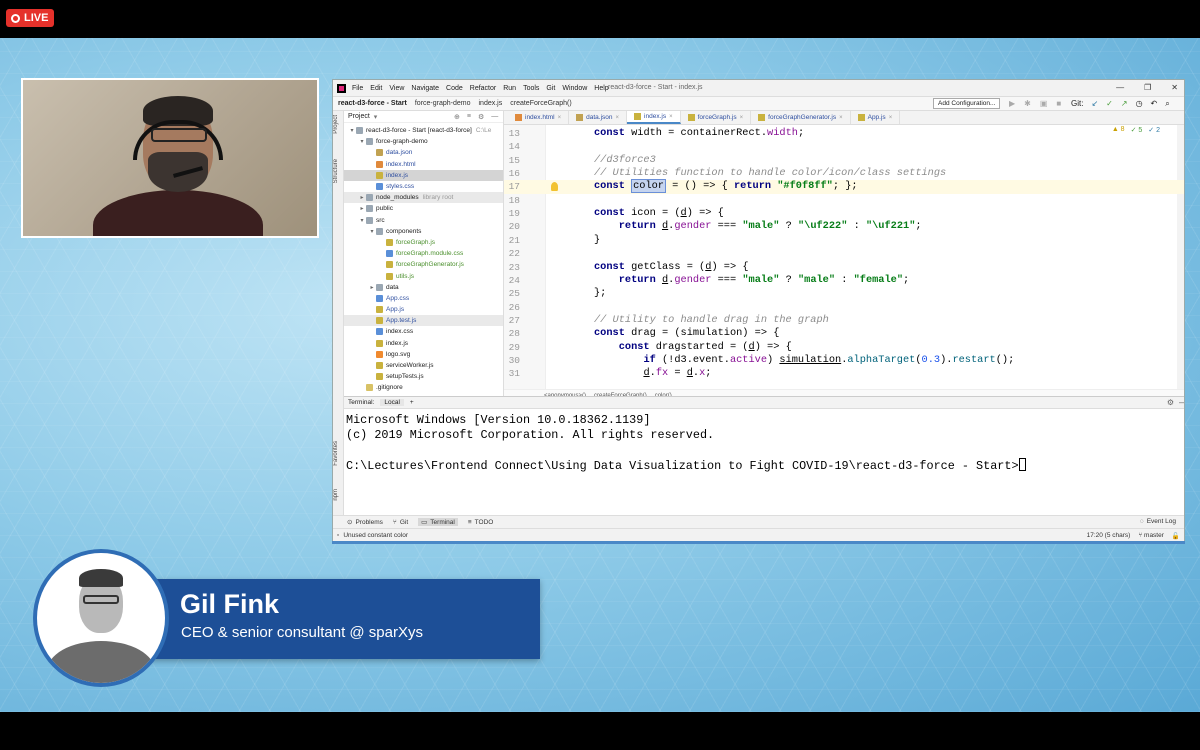  What do you see at coordinates (423, 298) in the screenshot?
I see `tree-item: App.css` at bounding box center [423, 298].